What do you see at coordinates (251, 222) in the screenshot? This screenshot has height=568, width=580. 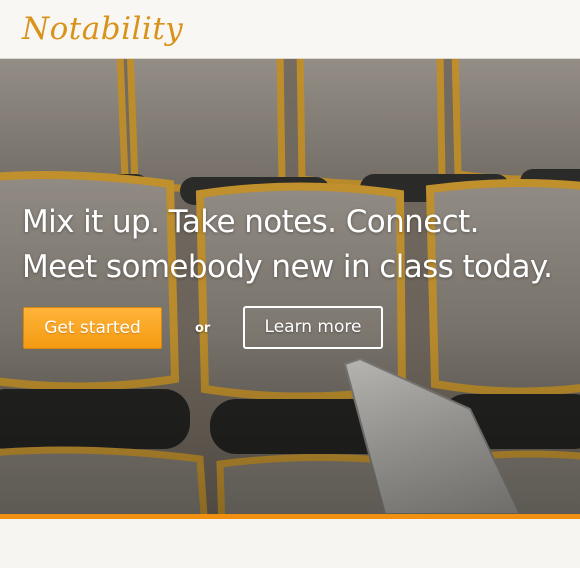 I see `headline-line-1: Mix it up. Take notes. Connect.` at bounding box center [251, 222].